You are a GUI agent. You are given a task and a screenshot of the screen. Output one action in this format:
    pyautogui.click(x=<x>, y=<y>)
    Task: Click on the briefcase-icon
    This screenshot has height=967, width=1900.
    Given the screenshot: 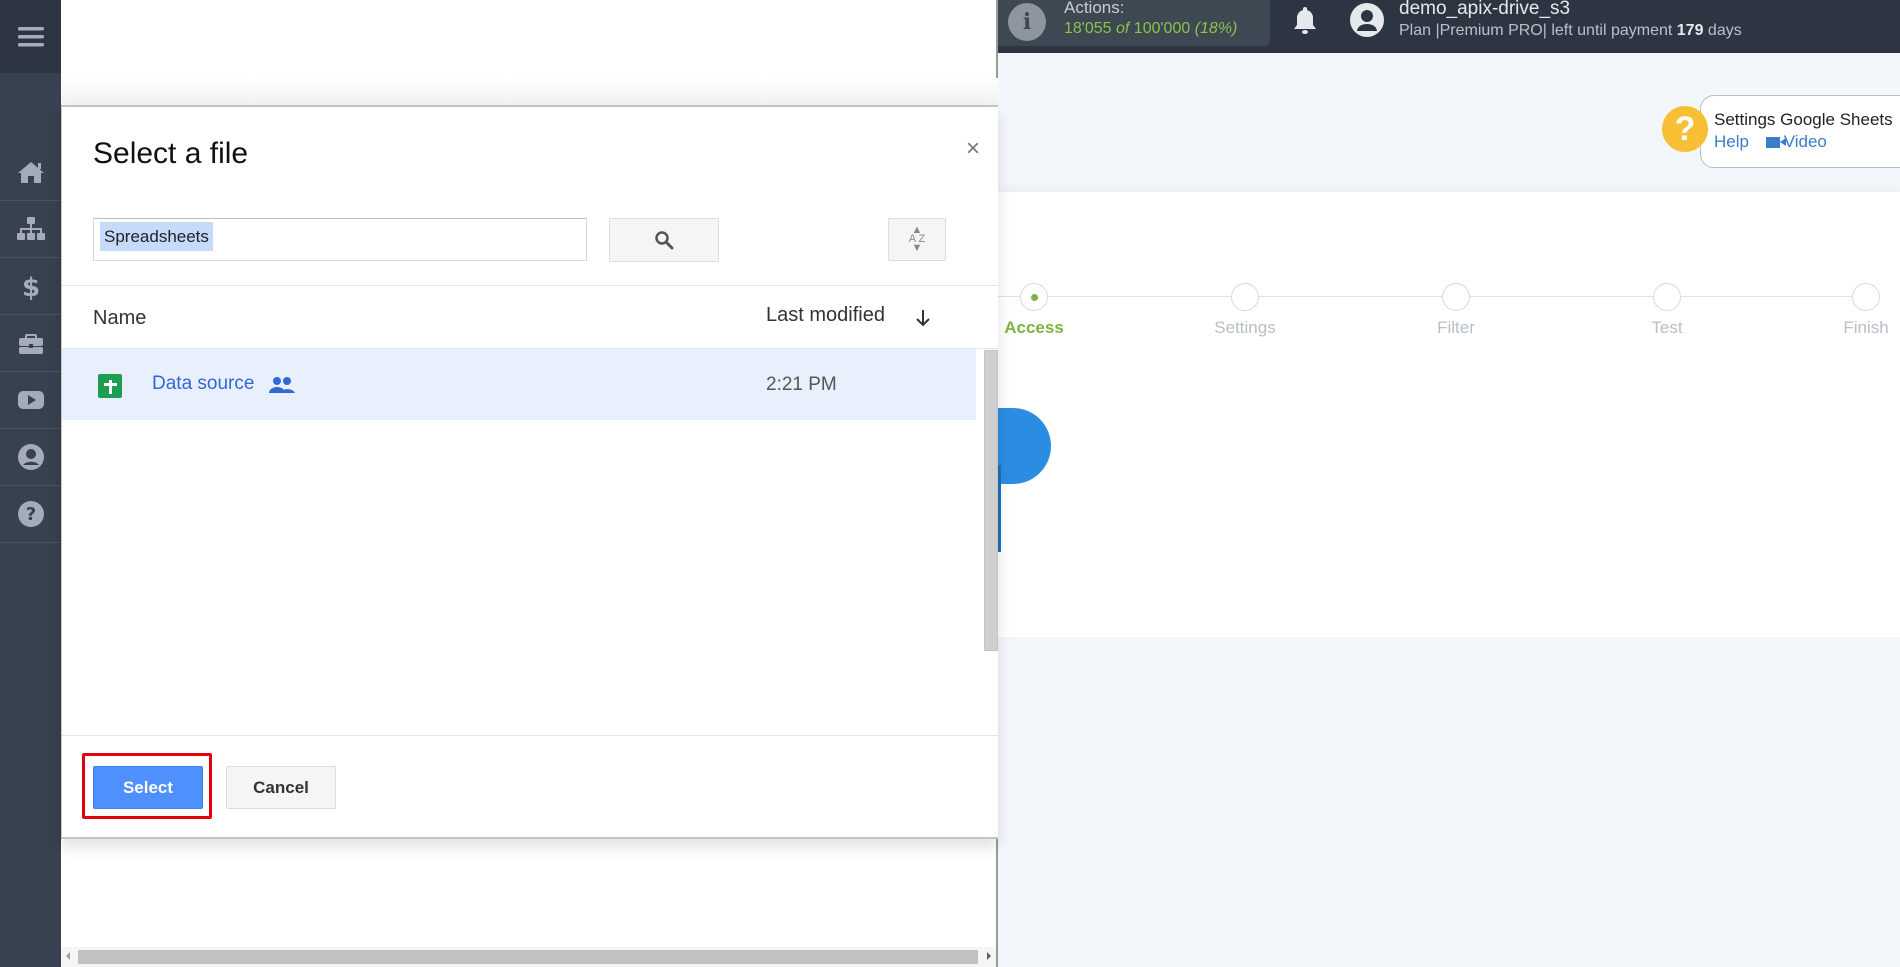 What is the action you would take?
    pyautogui.click(x=30, y=344)
    